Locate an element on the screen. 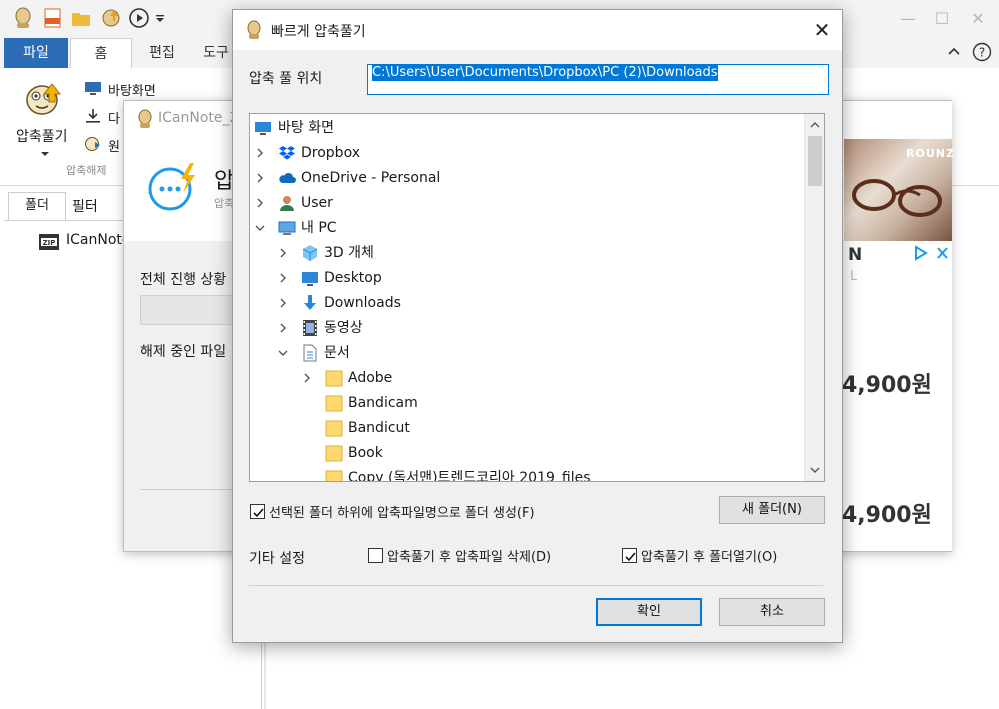 The image size is (999, 709). tab-edit: 편집 is located at coordinates (162, 53).